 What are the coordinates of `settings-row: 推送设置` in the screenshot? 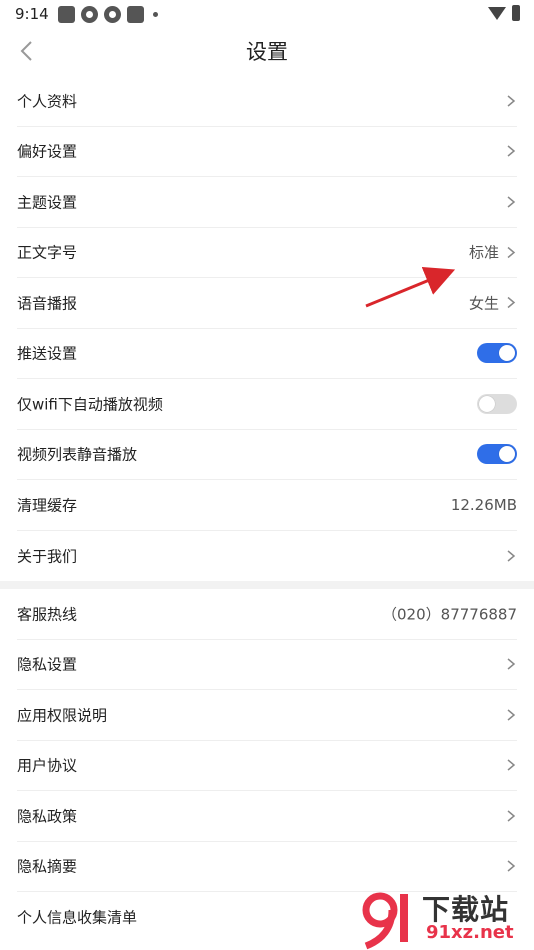 It's located at (267, 354).